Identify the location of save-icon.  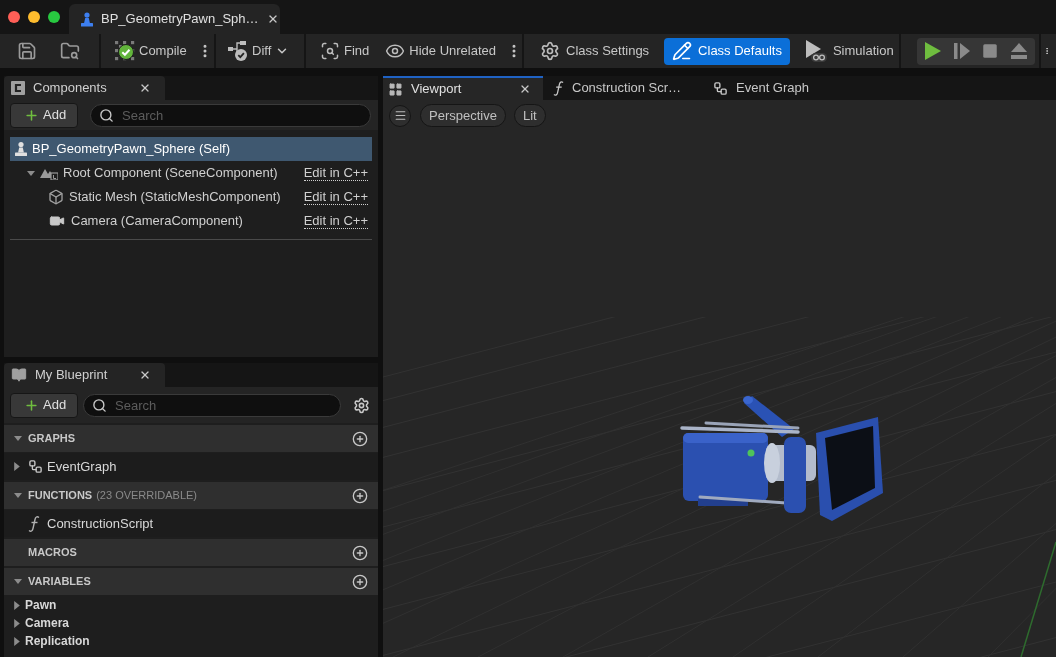
(27, 51).